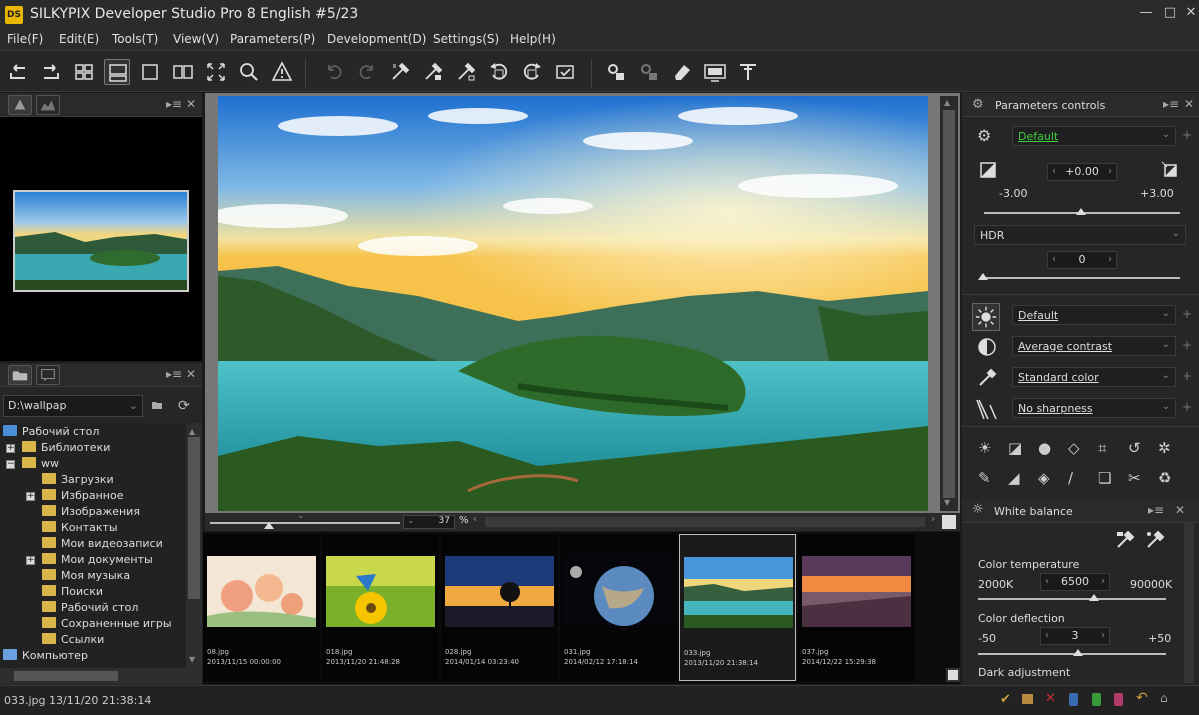  I want to click on redo-icon, so click(367, 72).